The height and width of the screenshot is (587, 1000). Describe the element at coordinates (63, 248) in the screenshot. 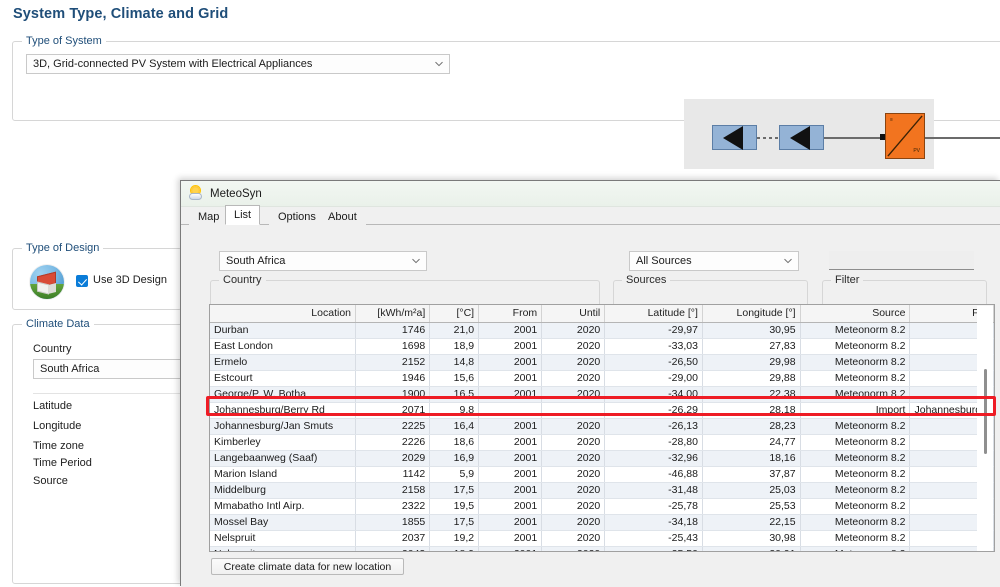

I see `type-of-design-legend: Type of Design` at that location.